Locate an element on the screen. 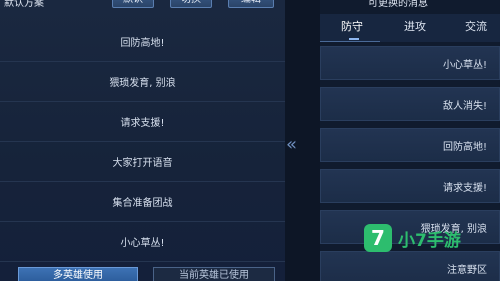  tab-communication: 交流 is located at coordinates (476, 26).